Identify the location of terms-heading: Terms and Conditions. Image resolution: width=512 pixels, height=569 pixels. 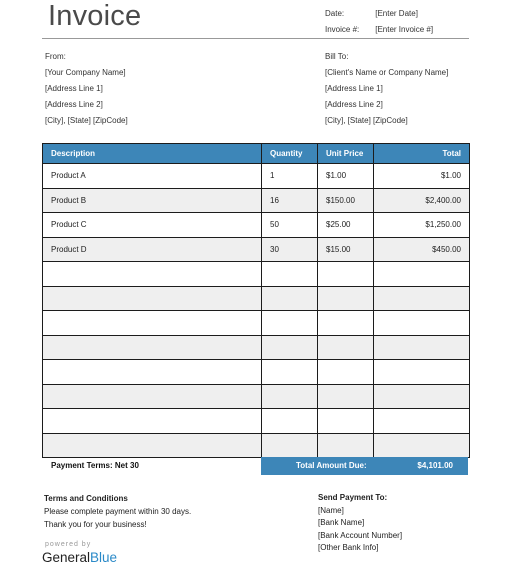
(86, 498).